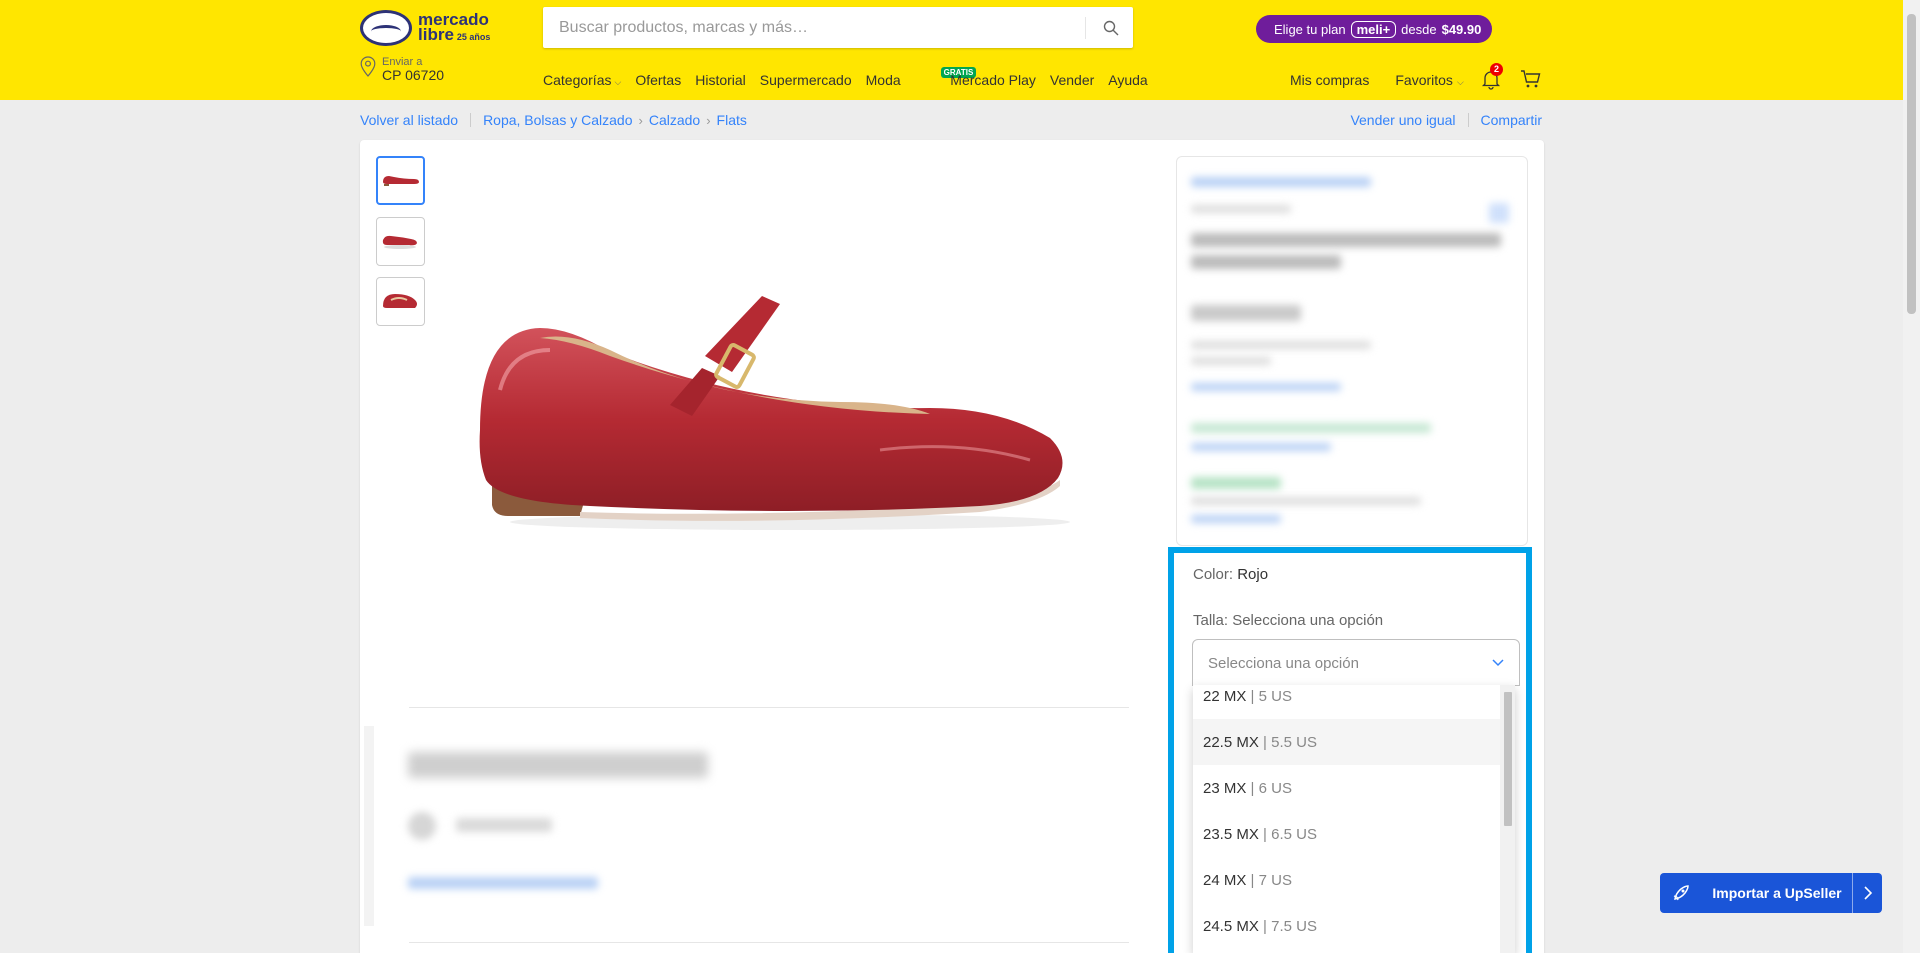 This screenshot has height=953, width=1920. What do you see at coordinates (386, 28) in the screenshot?
I see `handshake-logo-icon` at bounding box center [386, 28].